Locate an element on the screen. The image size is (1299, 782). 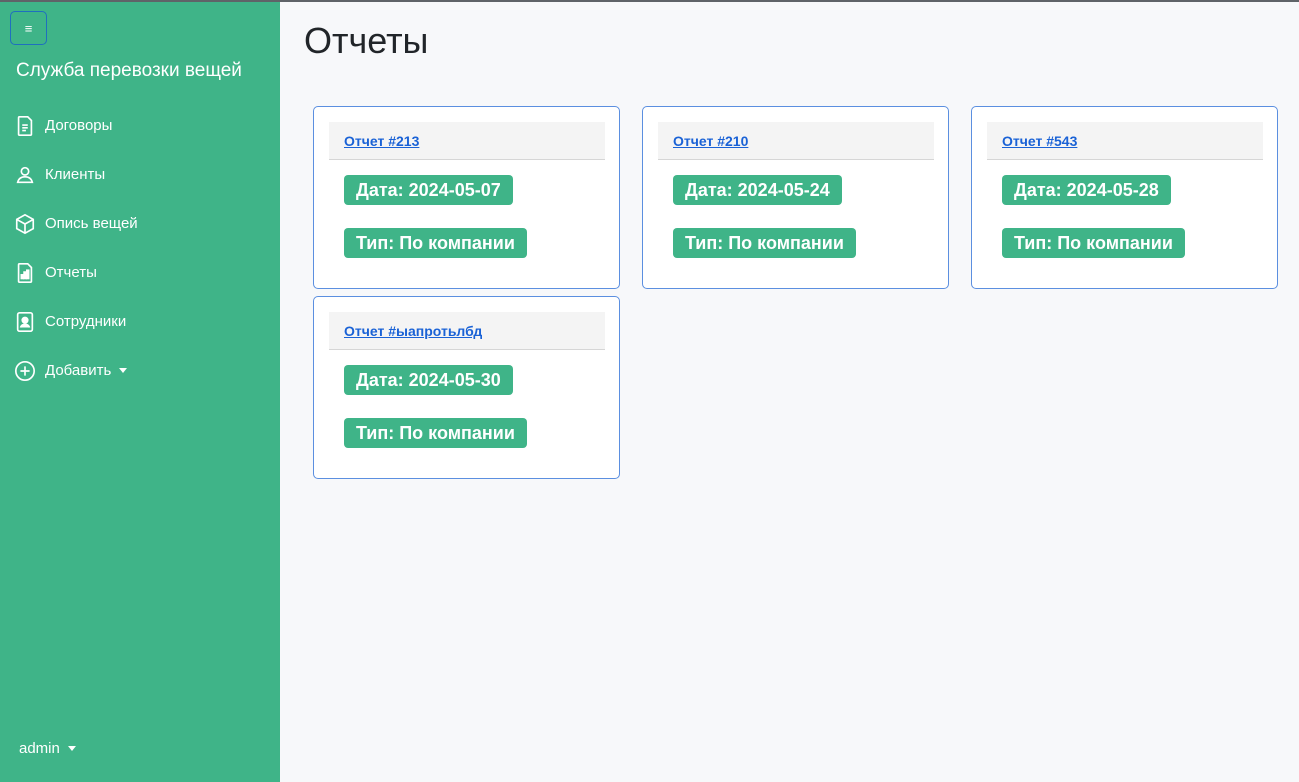
date-badge: Дата: 2024-05-07 is located at coordinates (428, 190).